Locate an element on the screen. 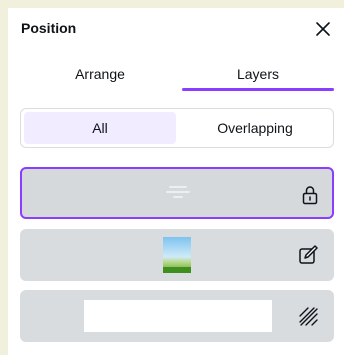 The image size is (344, 355). background-pattern-icon is located at coordinates (308, 316).